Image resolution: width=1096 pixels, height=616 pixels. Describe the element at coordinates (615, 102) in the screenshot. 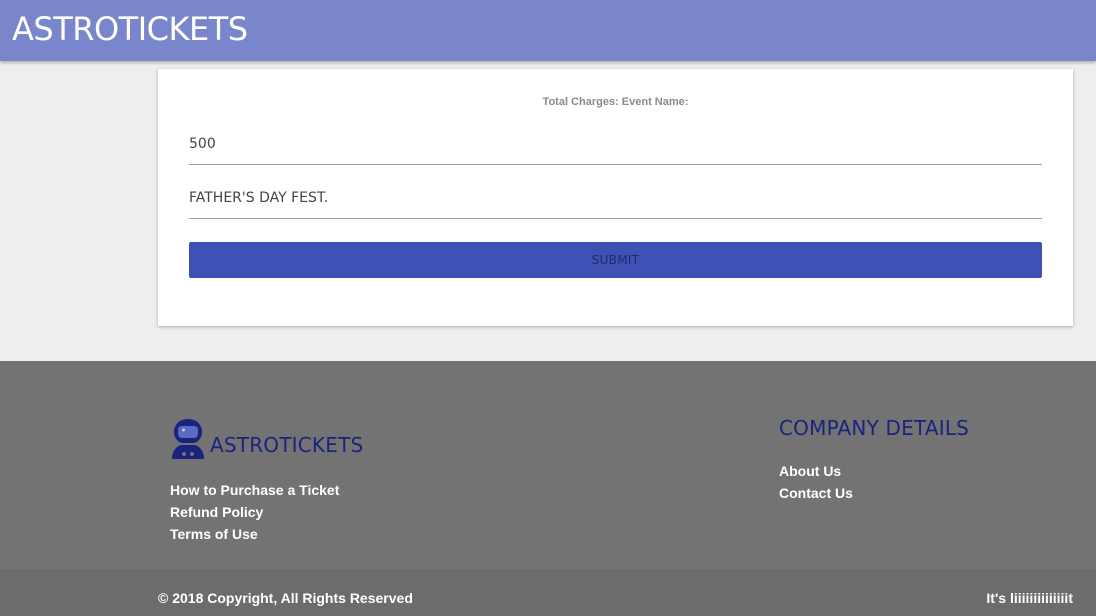

I see `form-header: Total Charges: Event Name:` at that location.